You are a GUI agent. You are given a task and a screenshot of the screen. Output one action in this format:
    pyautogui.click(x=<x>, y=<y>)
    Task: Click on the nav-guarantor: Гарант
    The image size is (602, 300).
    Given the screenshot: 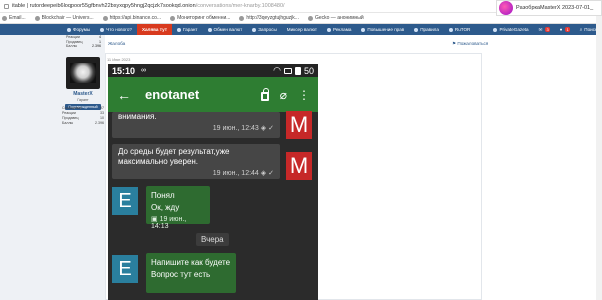 What is the action you would take?
    pyautogui.click(x=187, y=29)
    